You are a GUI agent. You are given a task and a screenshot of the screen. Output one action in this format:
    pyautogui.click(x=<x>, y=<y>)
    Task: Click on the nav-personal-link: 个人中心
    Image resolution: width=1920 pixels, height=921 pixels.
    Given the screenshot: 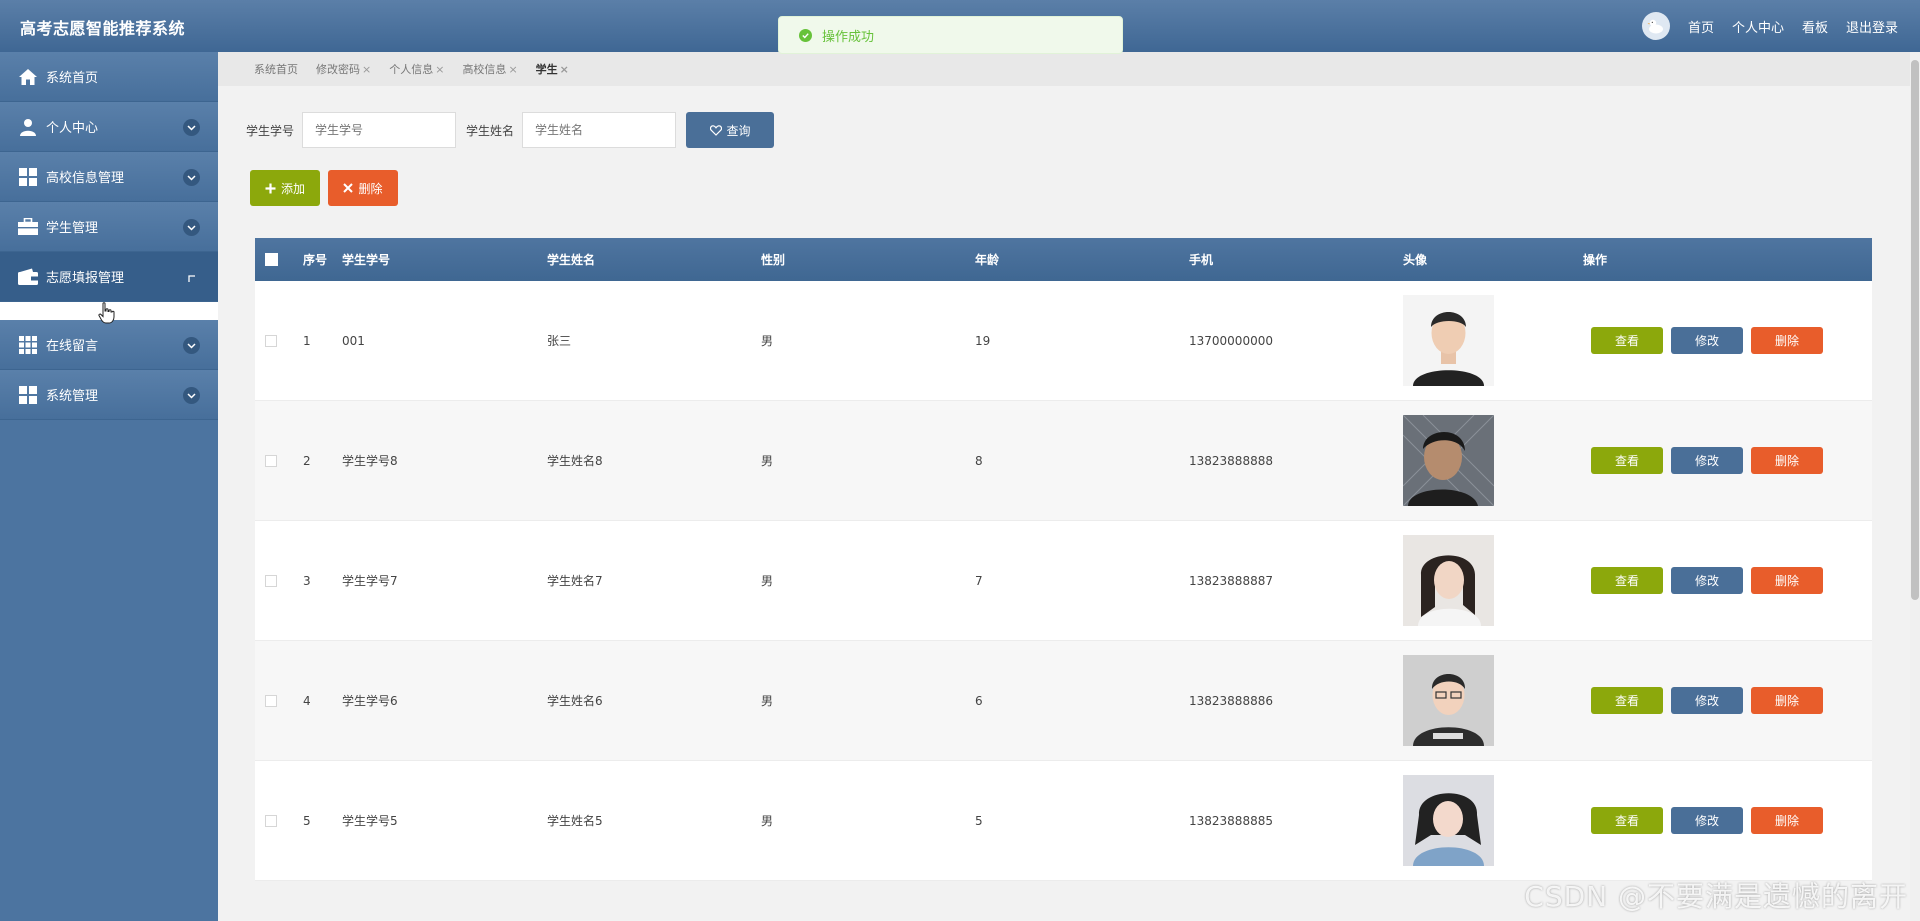 What is the action you would take?
    pyautogui.click(x=1758, y=26)
    